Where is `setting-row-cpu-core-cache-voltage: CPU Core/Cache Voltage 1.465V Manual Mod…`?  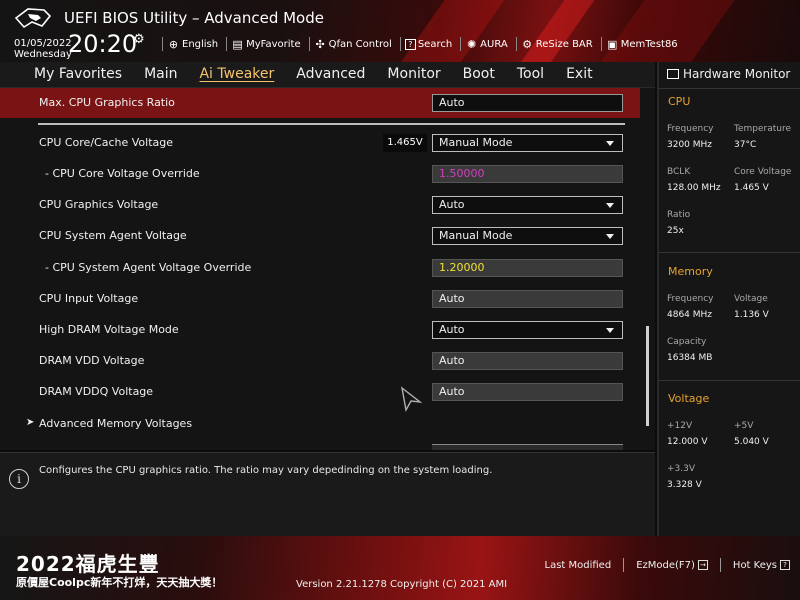
setting-row-cpu-core-cache-voltage: CPU Core/Cache Voltage 1.465V Manual Mod… is located at coordinates (320, 143).